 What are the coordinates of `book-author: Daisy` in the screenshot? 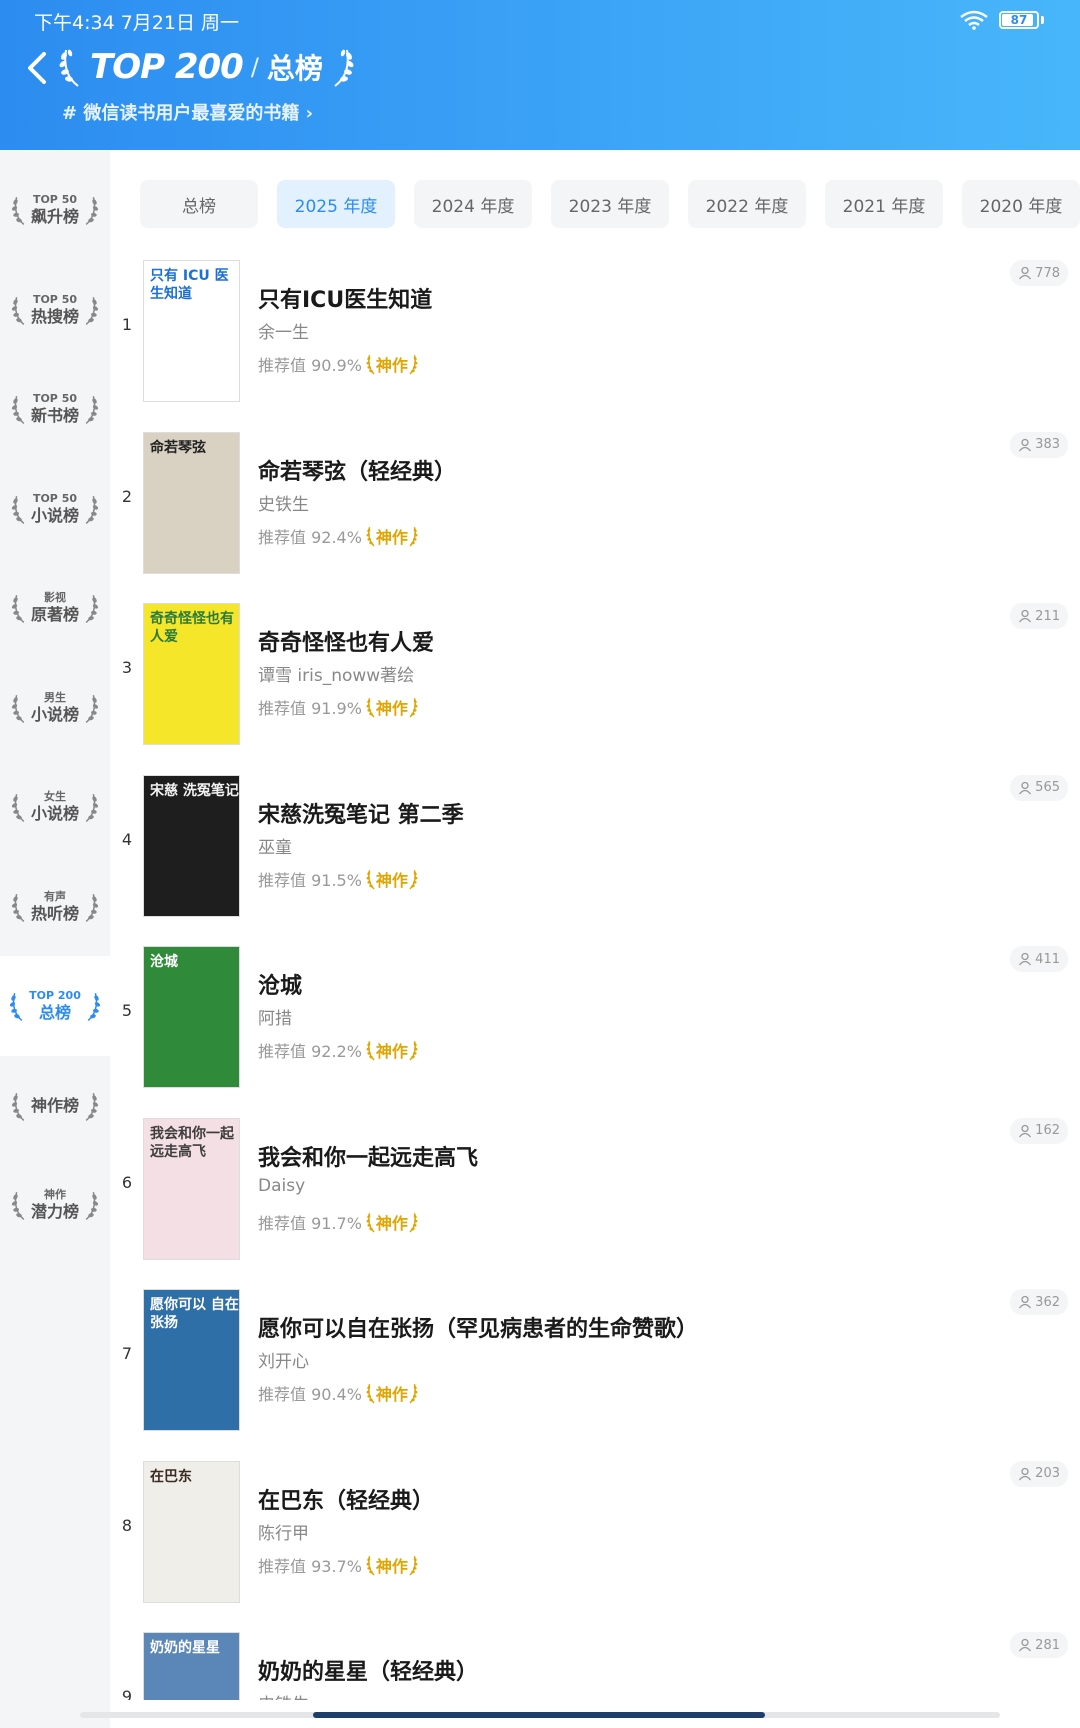 It's located at (281, 1186).